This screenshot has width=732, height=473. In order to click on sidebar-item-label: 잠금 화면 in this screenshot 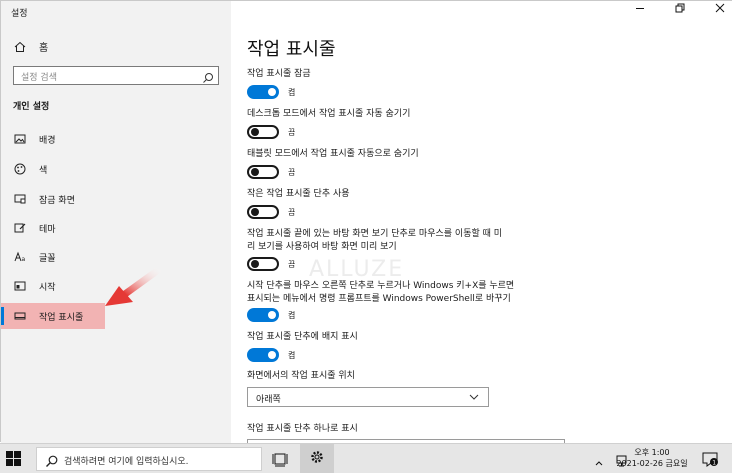, I will do `click(57, 200)`.